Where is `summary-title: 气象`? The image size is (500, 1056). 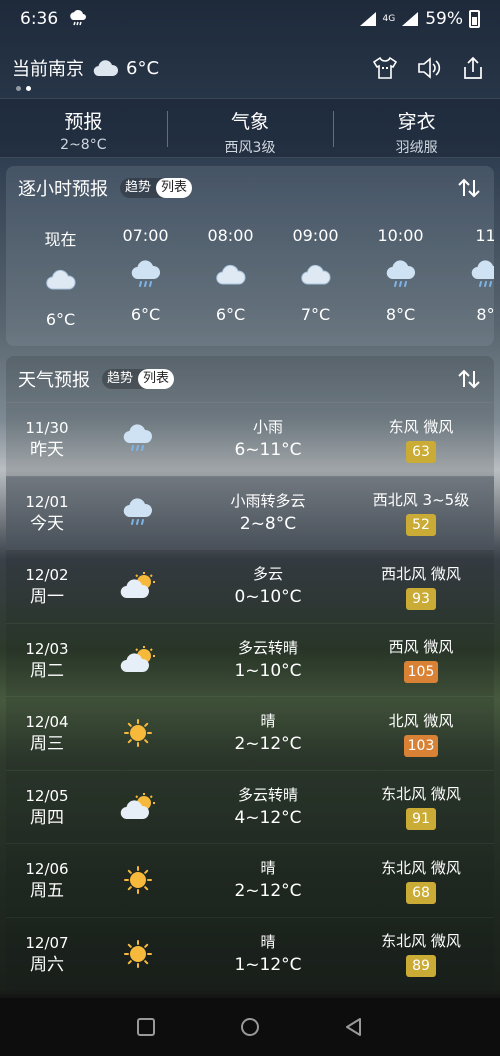
summary-title: 气象 is located at coordinates (250, 122).